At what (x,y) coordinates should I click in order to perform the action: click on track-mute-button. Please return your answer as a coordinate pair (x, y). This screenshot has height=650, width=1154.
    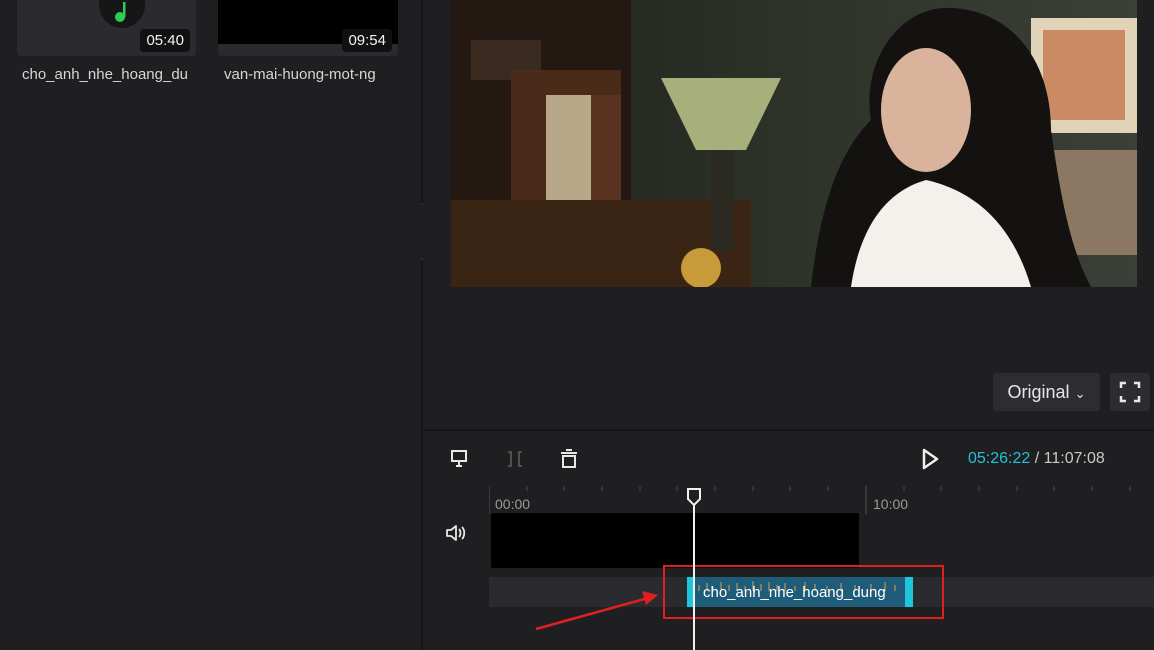
    Looking at the image, I should click on (456, 533).